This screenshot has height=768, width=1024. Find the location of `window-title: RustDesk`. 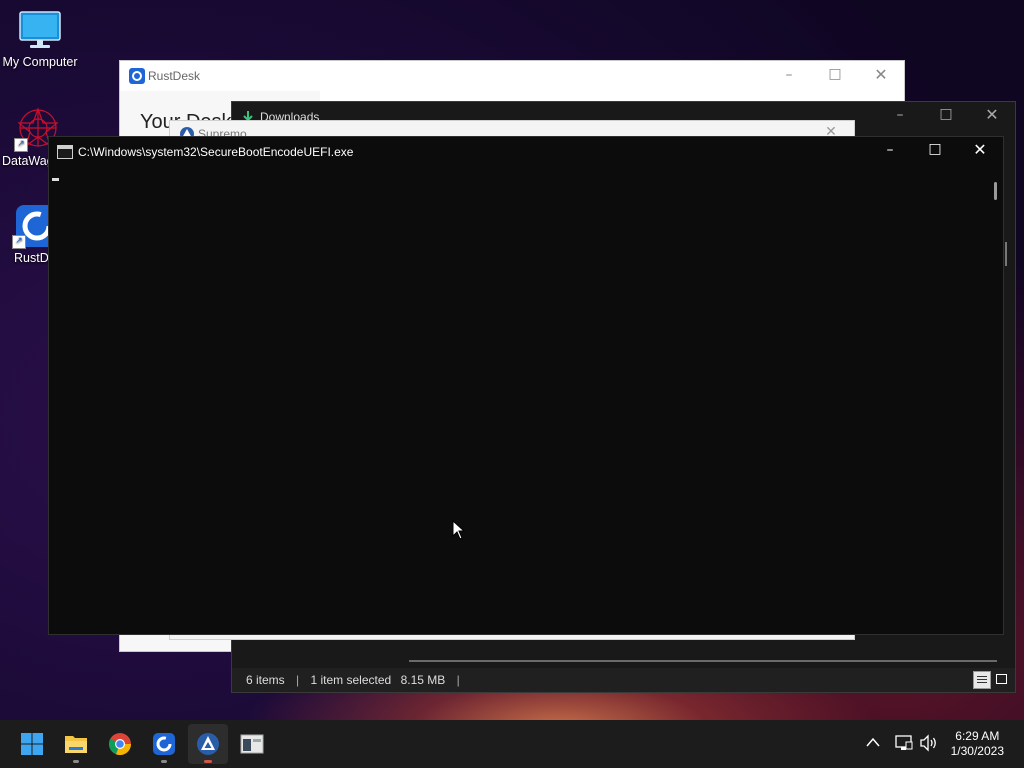

window-title: RustDesk is located at coordinates (174, 76).